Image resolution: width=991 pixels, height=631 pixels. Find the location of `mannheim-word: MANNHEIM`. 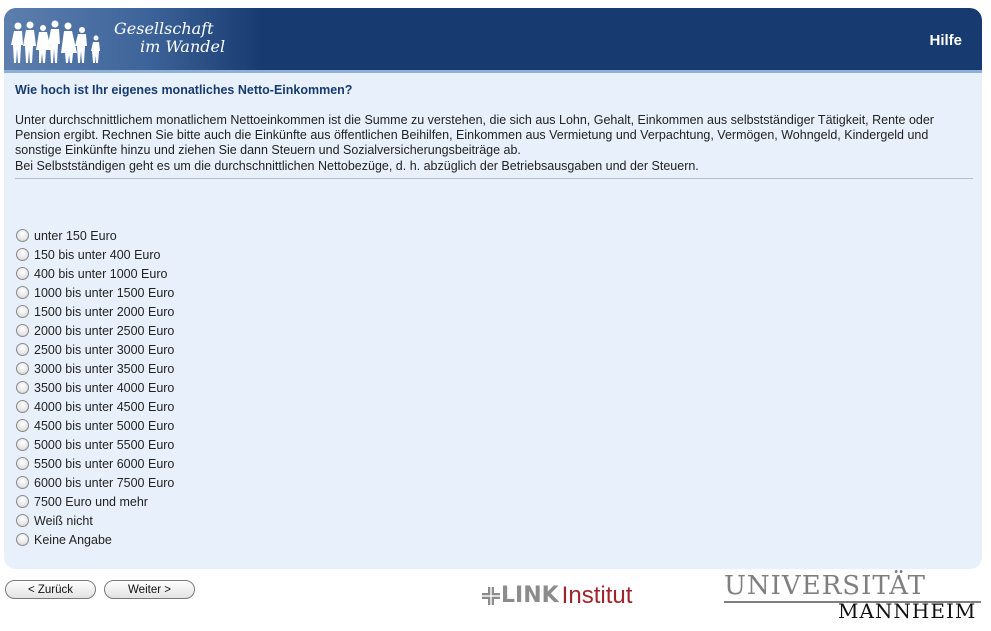

mannheim-word: MANNHEIM is located at coordinates (907, 611).